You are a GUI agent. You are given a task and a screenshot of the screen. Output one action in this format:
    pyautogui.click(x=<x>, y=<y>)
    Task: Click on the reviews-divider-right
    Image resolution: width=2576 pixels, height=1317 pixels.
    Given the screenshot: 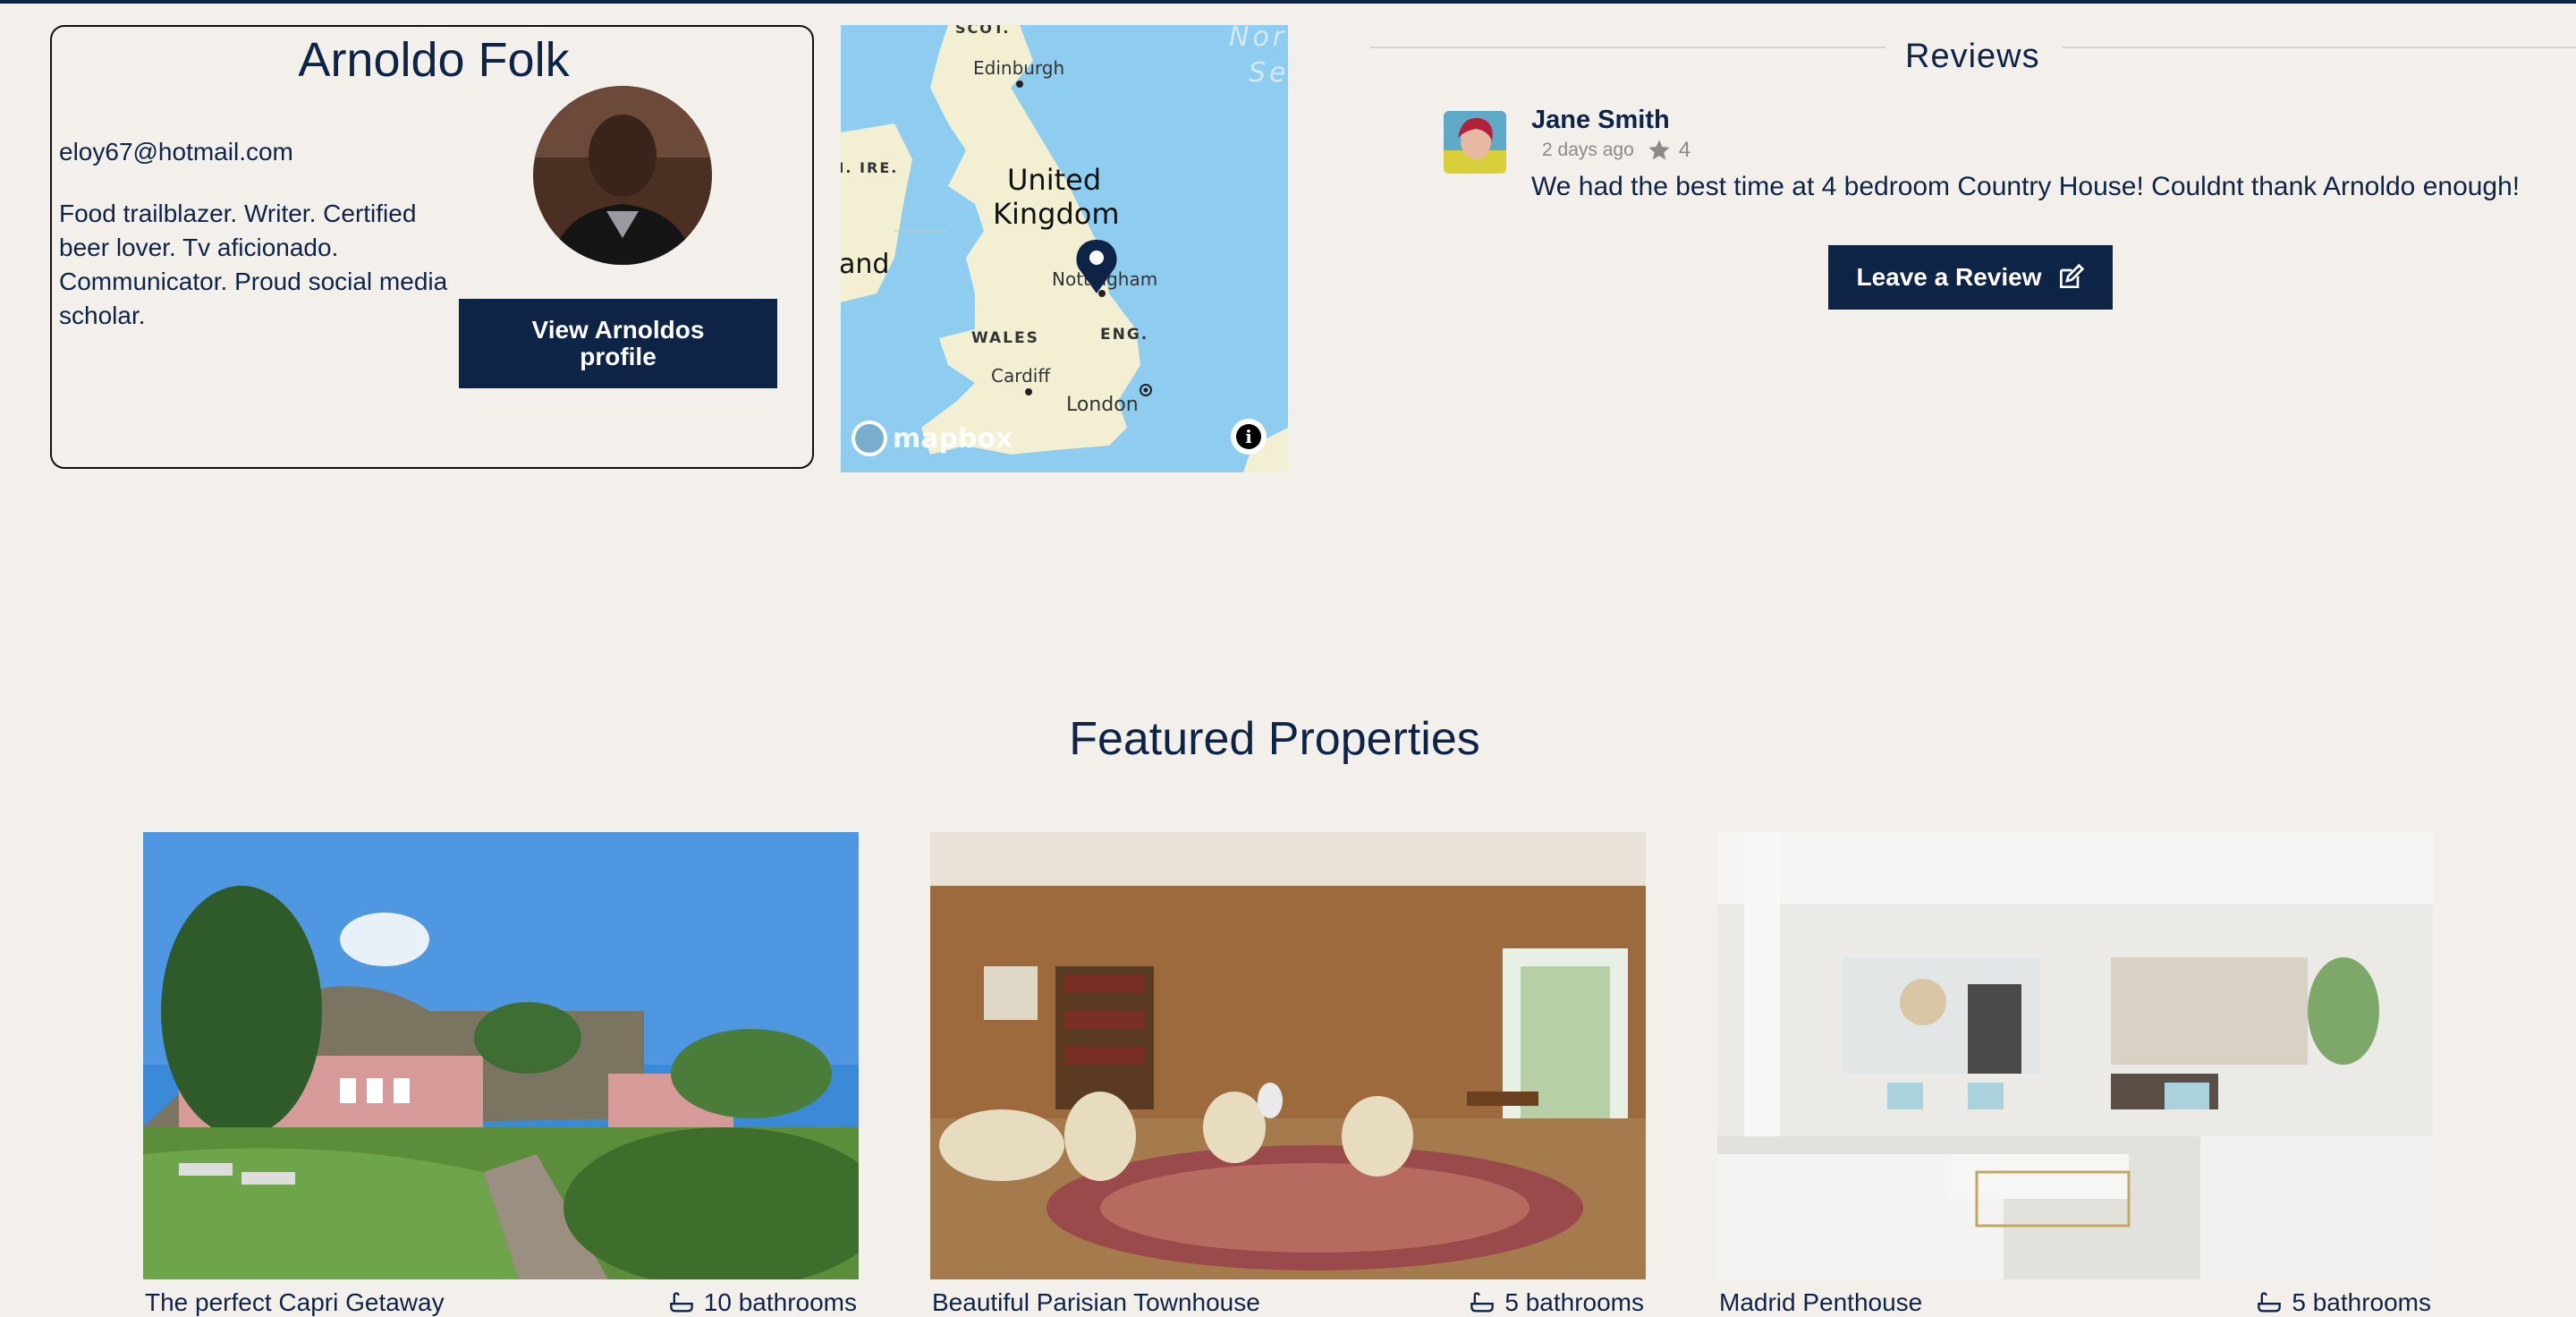 What is the action you would take?
    pyautogui.click(x=2319, y=48)
    